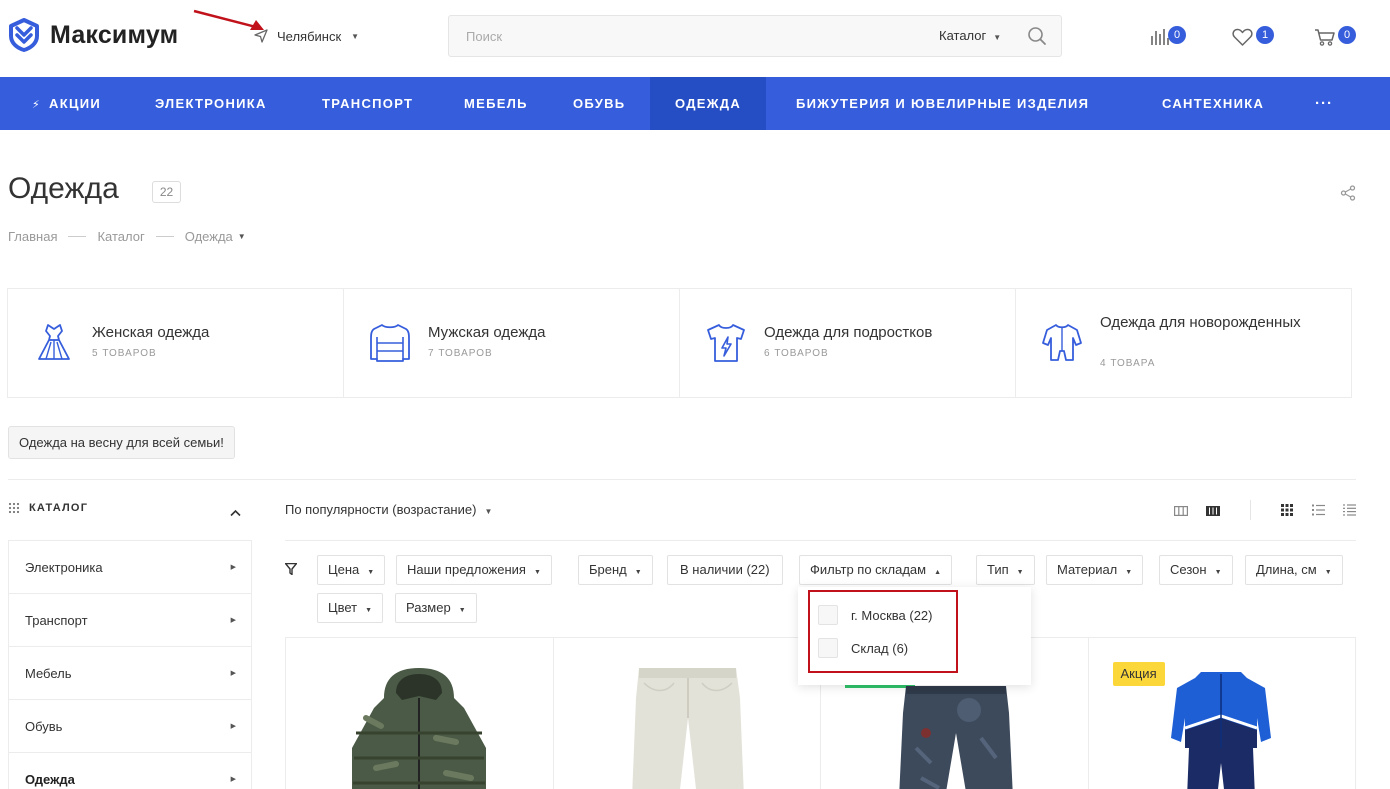 The height and width of the screenshot is (789, 1390). I want to click on filter-offers: Наши предложения ▼, so click(474, 570).